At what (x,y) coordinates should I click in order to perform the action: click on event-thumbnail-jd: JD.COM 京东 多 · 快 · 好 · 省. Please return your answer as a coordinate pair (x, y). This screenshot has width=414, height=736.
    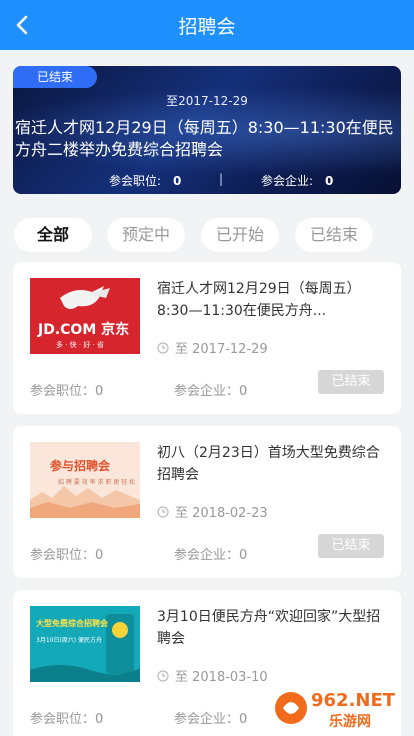
    Looking at the image, I should click on (85, 316).